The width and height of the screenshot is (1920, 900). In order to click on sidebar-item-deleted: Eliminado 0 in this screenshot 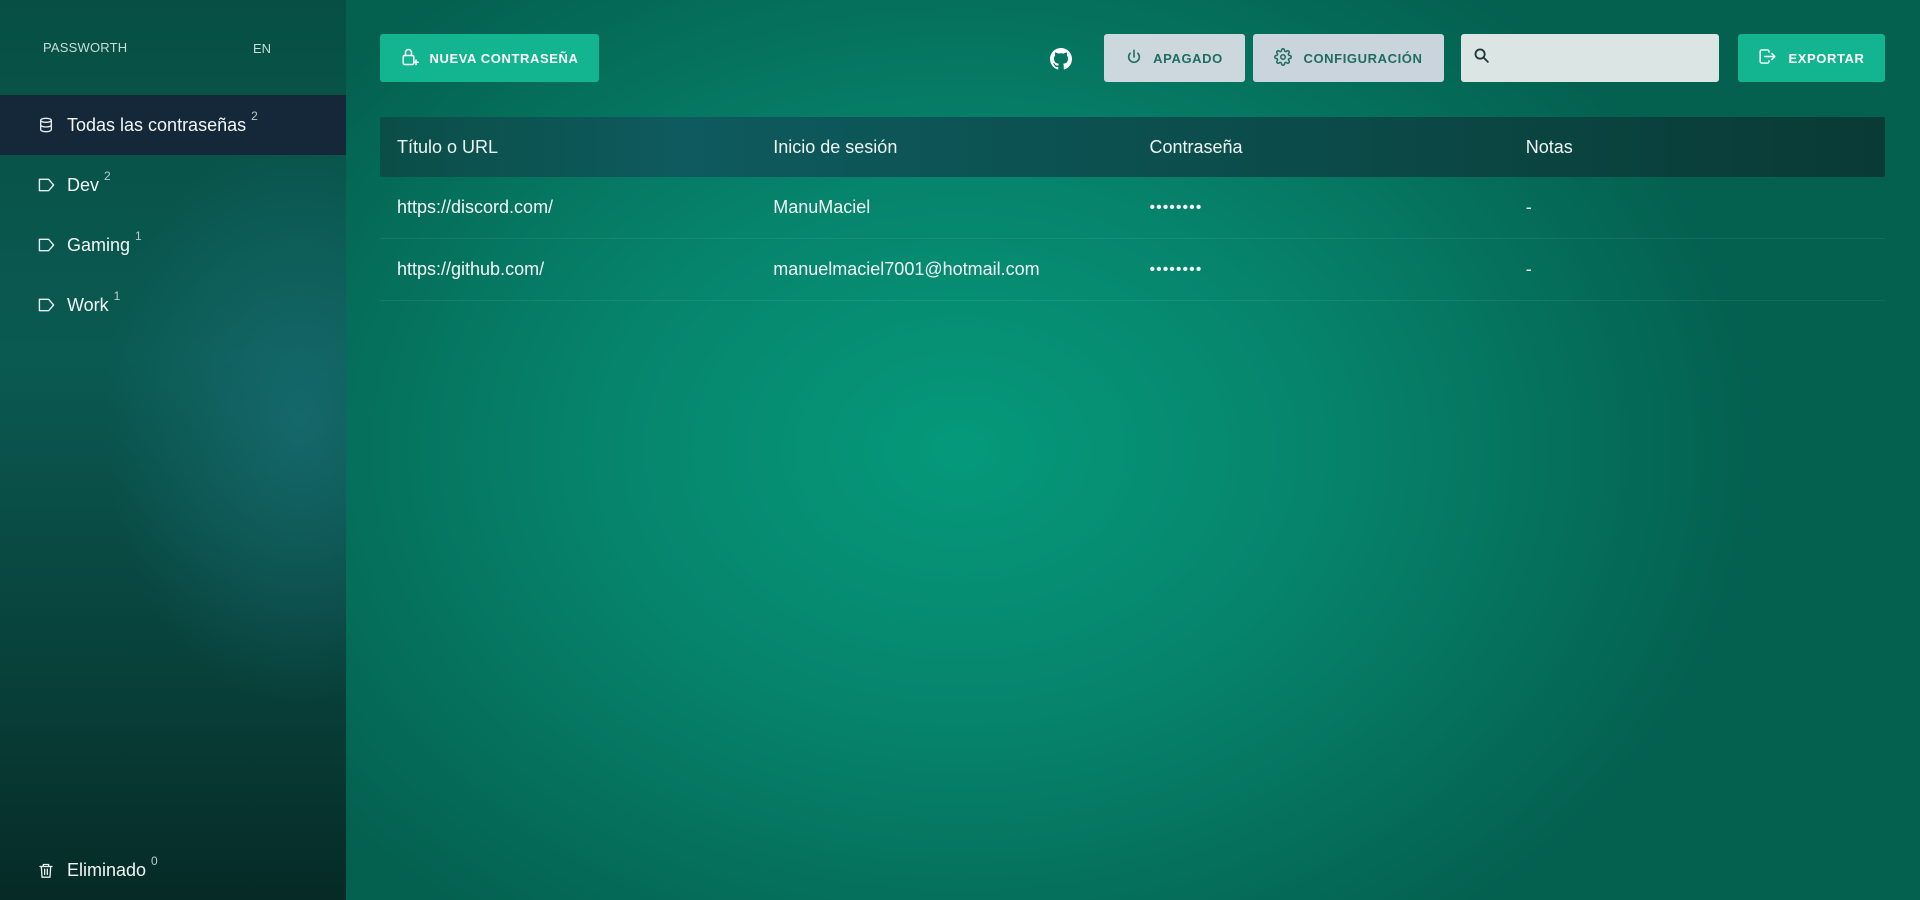, I will do `click(173, 870)`.